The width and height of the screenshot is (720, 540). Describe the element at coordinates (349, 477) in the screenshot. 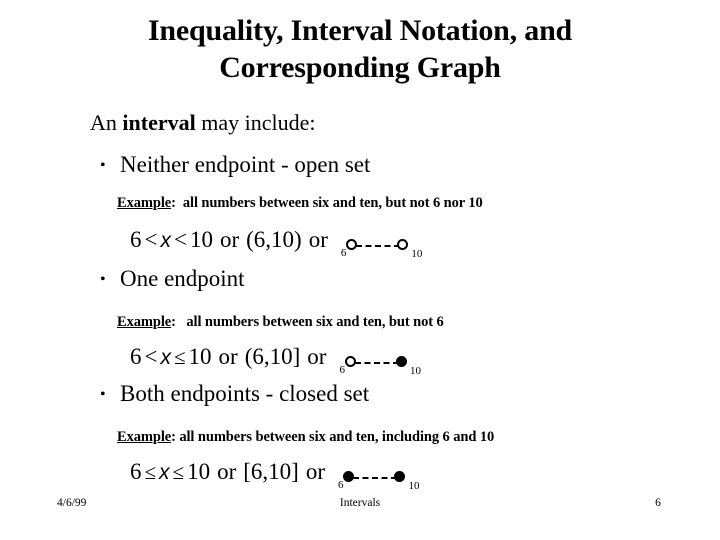

I see `closed-circle-left-icon` at that location.